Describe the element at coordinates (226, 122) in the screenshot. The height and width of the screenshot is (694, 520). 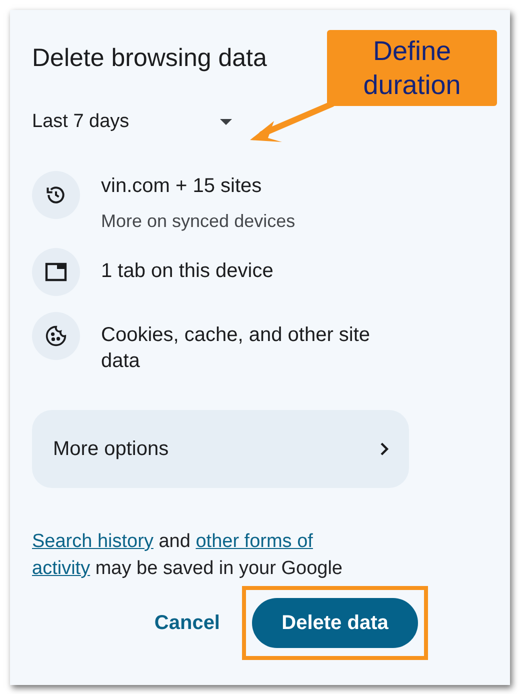
I see `dropdown-caret-icon` at that location.